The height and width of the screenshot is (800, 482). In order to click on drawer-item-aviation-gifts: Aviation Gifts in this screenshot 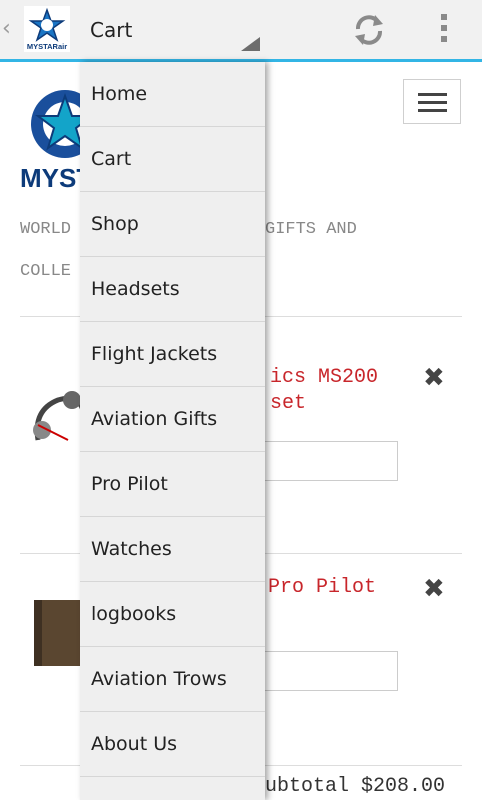, I will do `click(172, 419)`.